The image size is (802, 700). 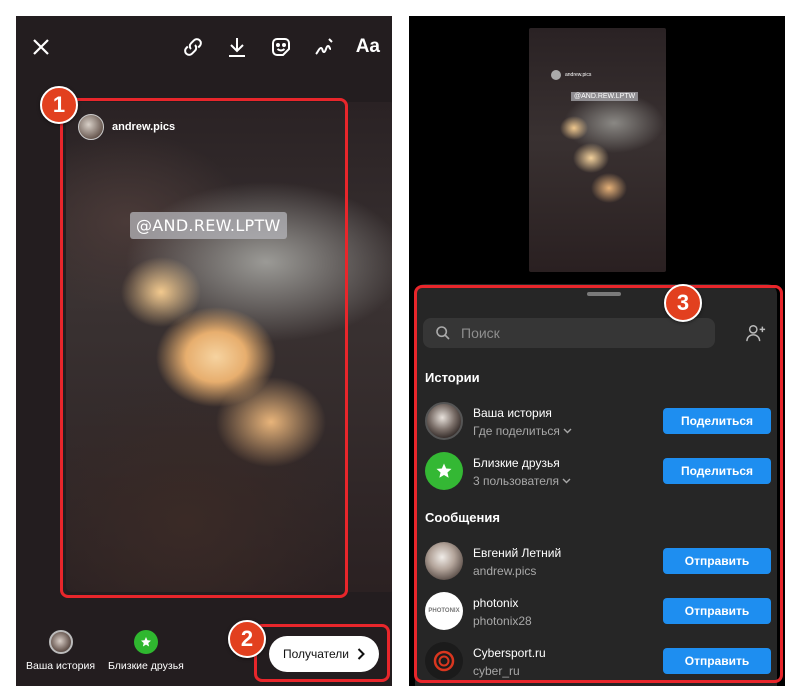 I want to click on download-icon, so click(x=237, y=47).